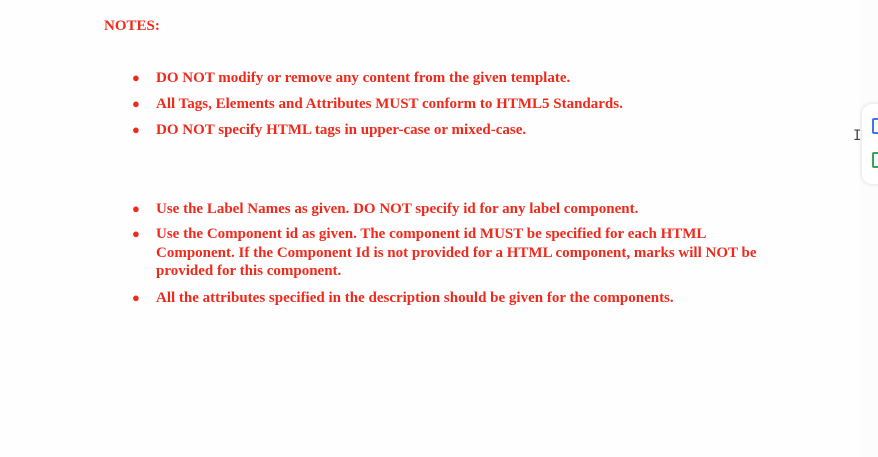 The height and width of the screenshot is (457, 878). I want to click on suggest-edit-icon, so click(875, 160).